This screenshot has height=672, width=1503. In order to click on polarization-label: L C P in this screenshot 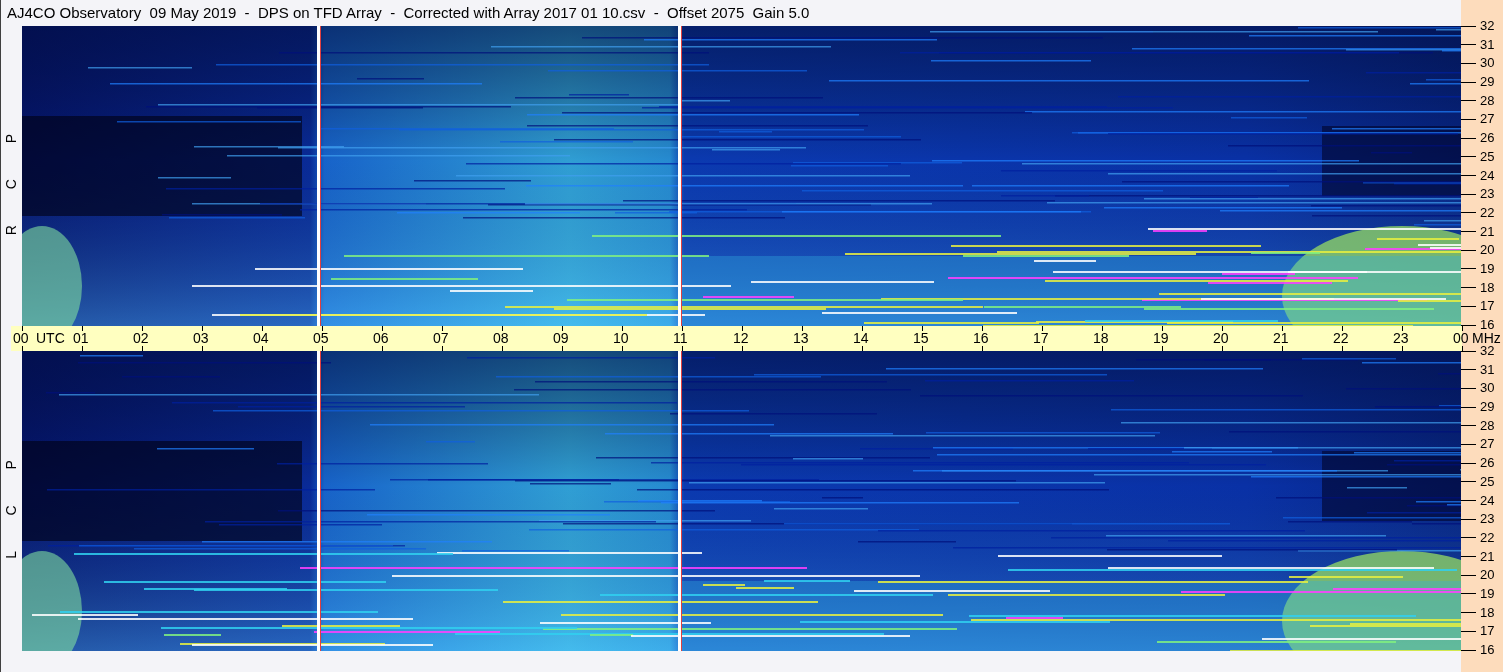, I will do `click(11, 501)`.